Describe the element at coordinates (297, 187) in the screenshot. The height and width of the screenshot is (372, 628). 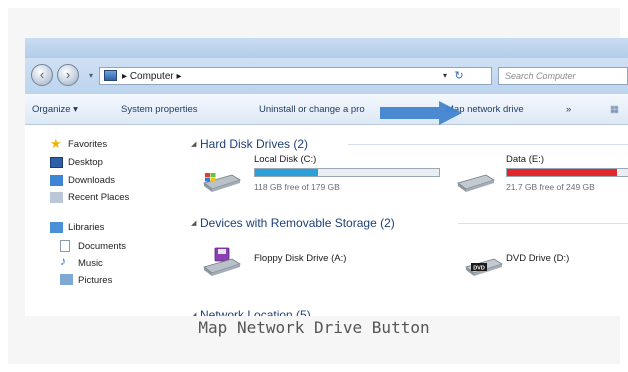
I see `drive-free-space-c: 118 GB free of 179 GB` at that location.